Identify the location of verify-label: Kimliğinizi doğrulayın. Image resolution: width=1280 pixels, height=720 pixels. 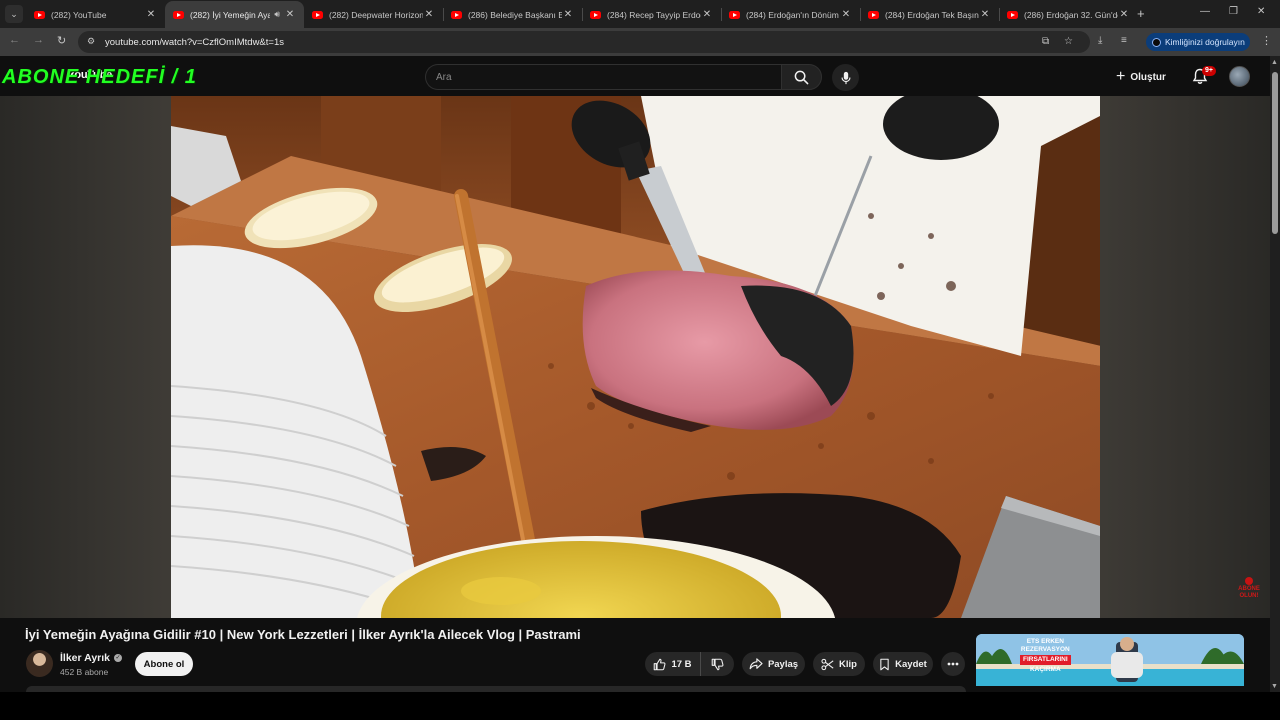
(1205, 42).